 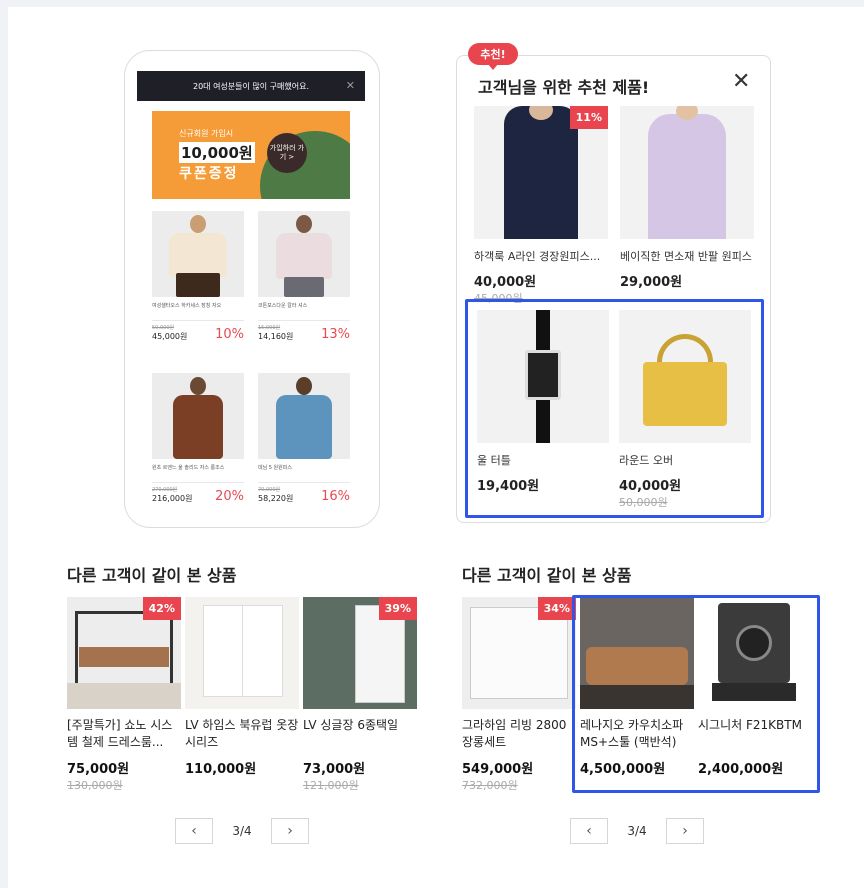 What do you see at coordinates (98, 769) in the screenshot?
I see `product-price: 75,000원` at bounding box center [98, 769].